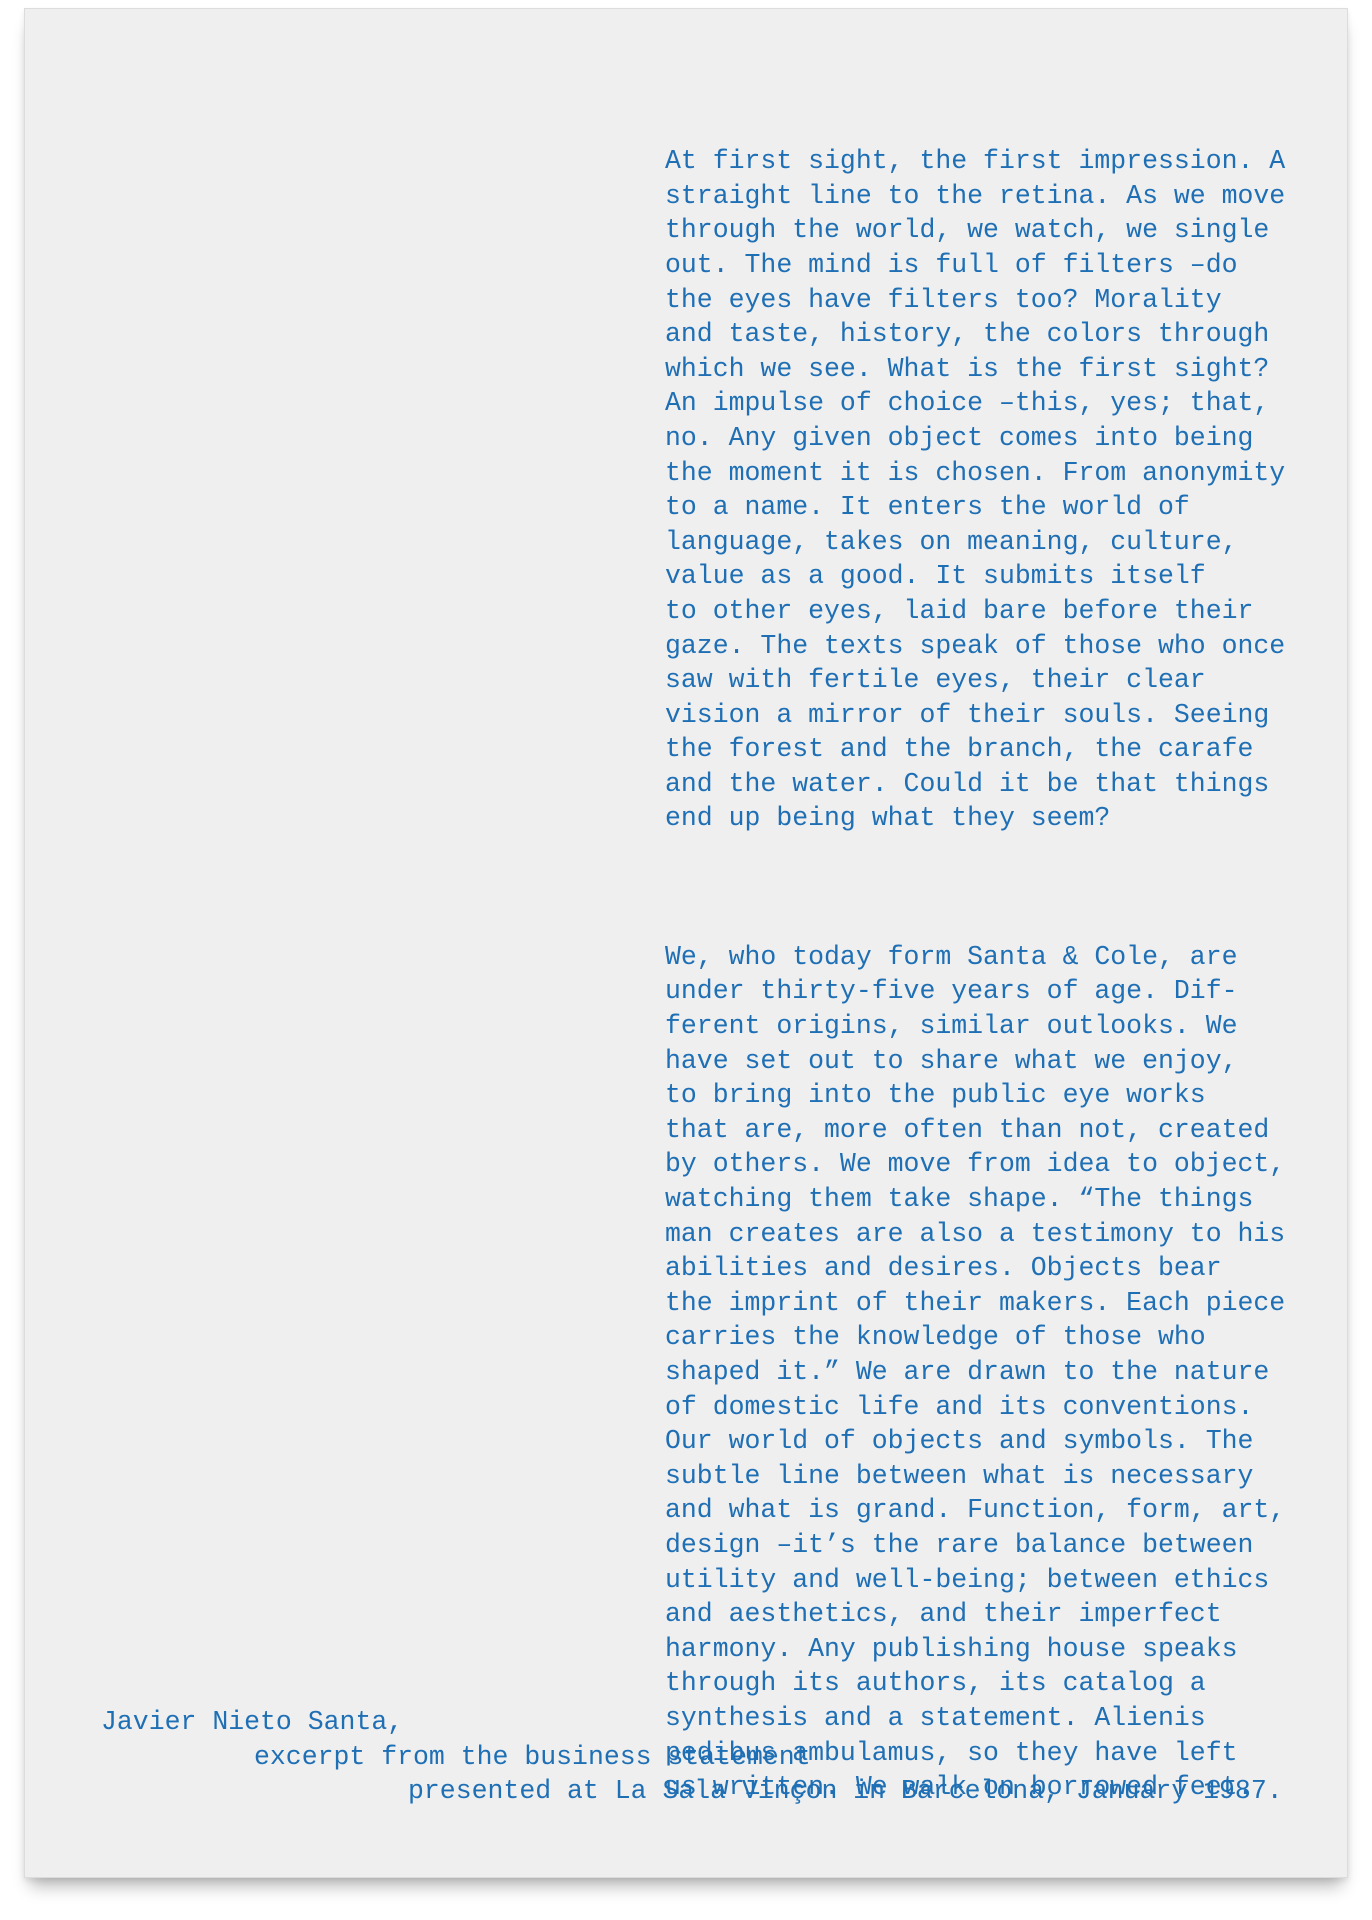 The height and width of the screenshot is (1920, 1372). Describe the element at coordinates (252, 1722) in the screenshot. I see `signature-author: Javier Nieto Santa,` at that location.